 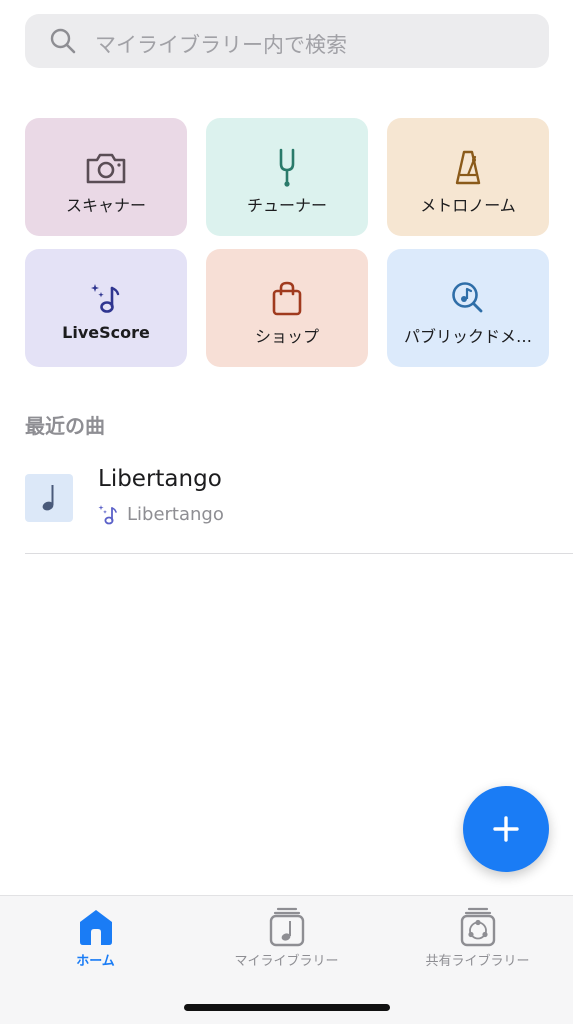 What do you see at coordinates (478, 927) in the screenshot?
I see `shared-library-icon` at bounding box center [478, 927].